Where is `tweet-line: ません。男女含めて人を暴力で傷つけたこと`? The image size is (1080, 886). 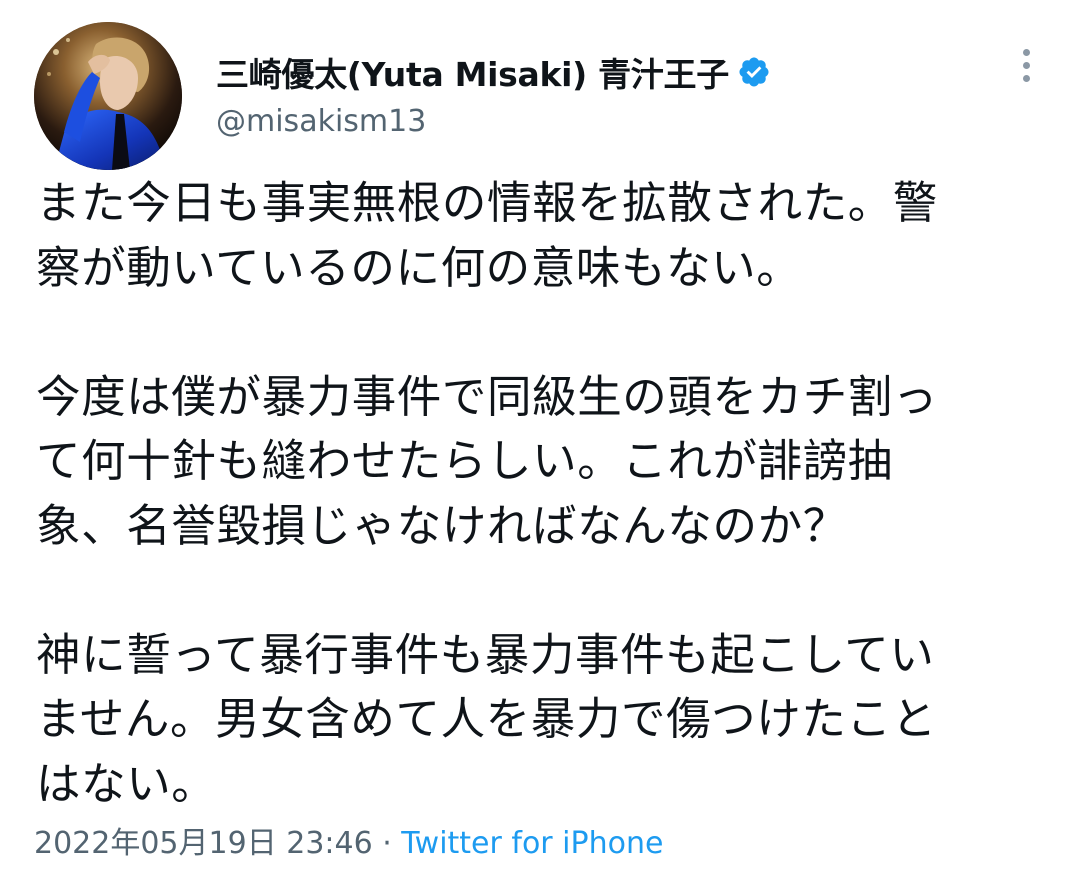
tweet-line: ません。男女含めて人を暴力で傷つけたこと is located at coordinates (486, 719).